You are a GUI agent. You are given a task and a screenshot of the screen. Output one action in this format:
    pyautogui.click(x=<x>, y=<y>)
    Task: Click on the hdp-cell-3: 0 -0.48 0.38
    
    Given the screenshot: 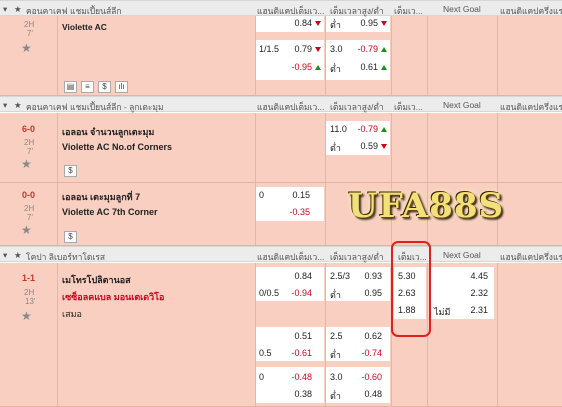 What is the action you would take?
    pyautogui.click(x=290, y=385)
    